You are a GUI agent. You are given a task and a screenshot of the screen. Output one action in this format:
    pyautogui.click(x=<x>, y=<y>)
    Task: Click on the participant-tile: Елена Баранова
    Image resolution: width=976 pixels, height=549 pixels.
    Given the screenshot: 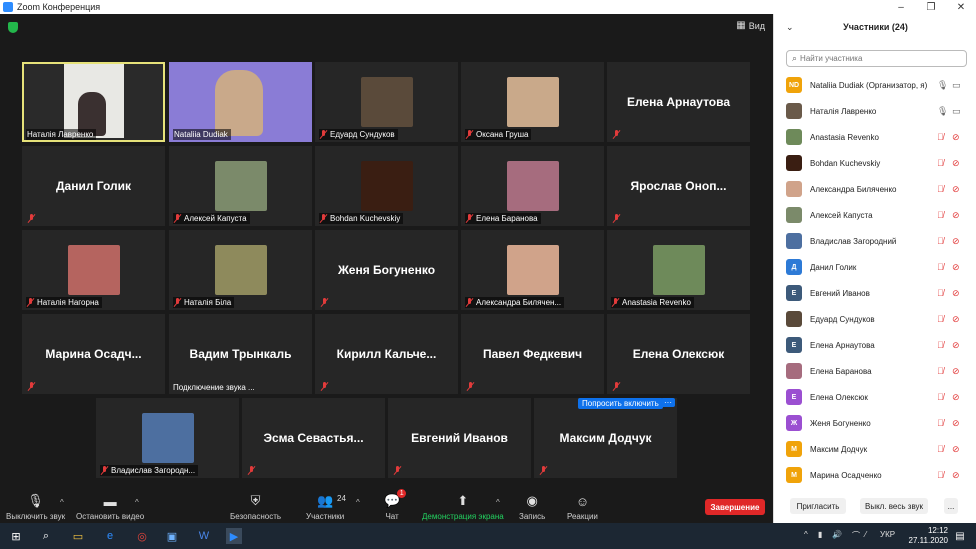 What is the action you would take?
    pyautogui.click(x=532, y=186)
    